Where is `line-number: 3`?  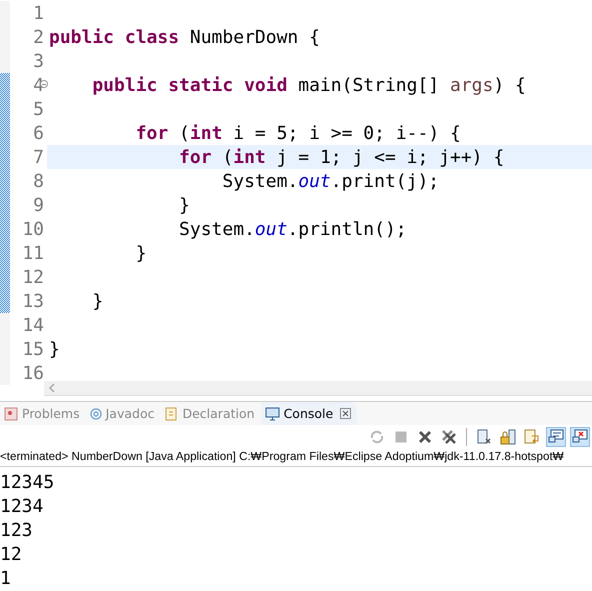
line-number: 3 is located at coordinates (38, 61).